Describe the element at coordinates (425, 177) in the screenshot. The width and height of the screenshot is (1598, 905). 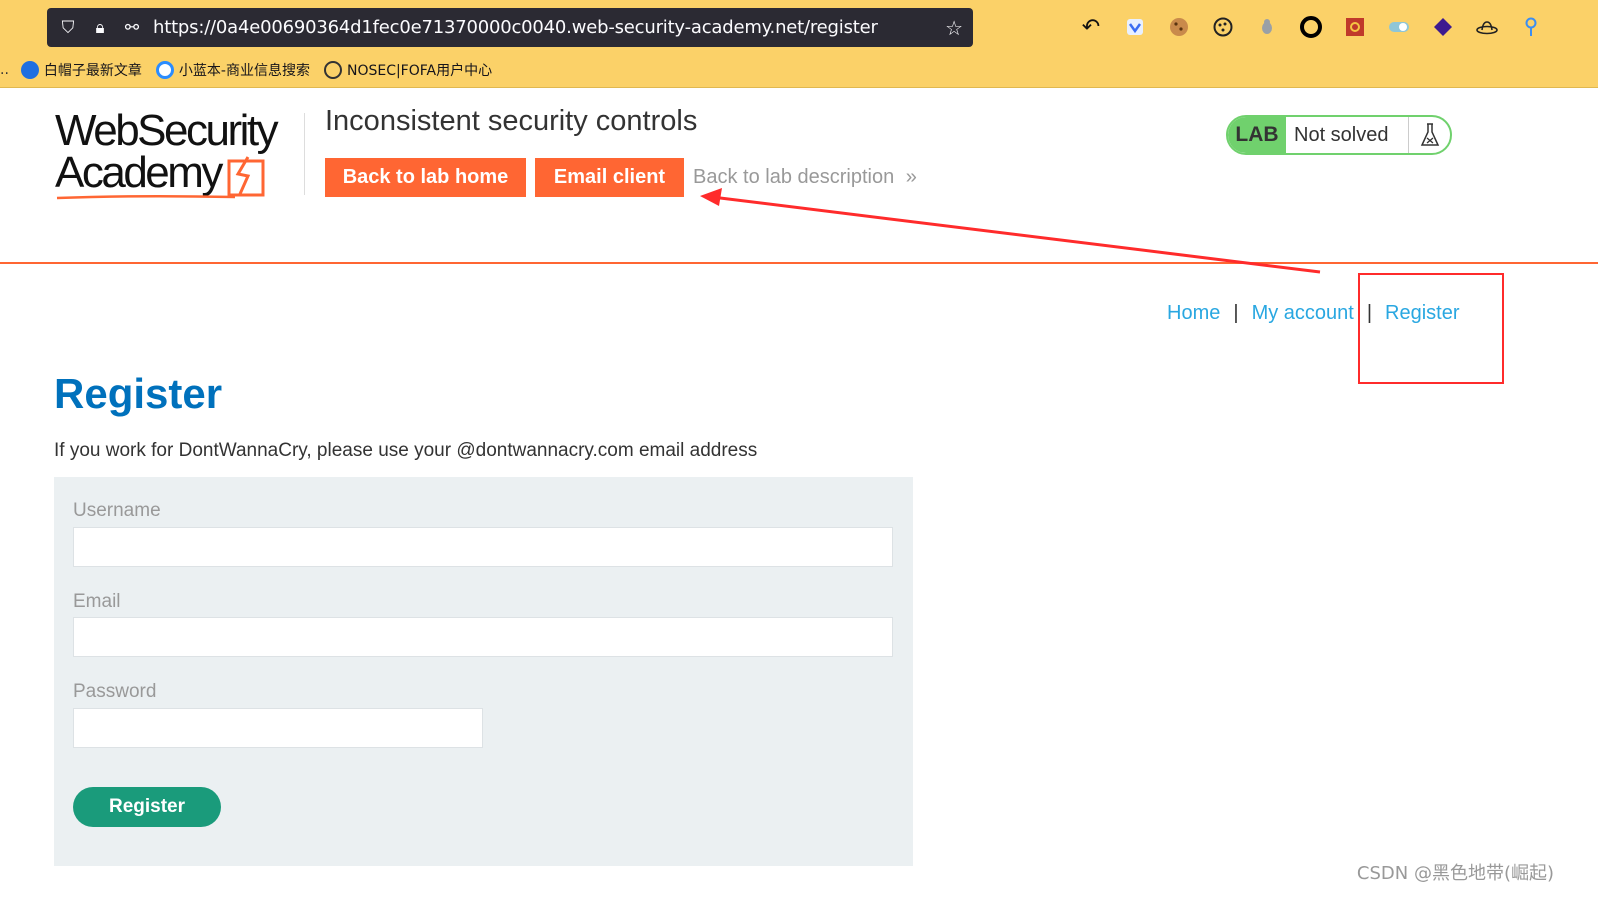
I see `back-to-lab-home-button: Back to lab home` at that location.